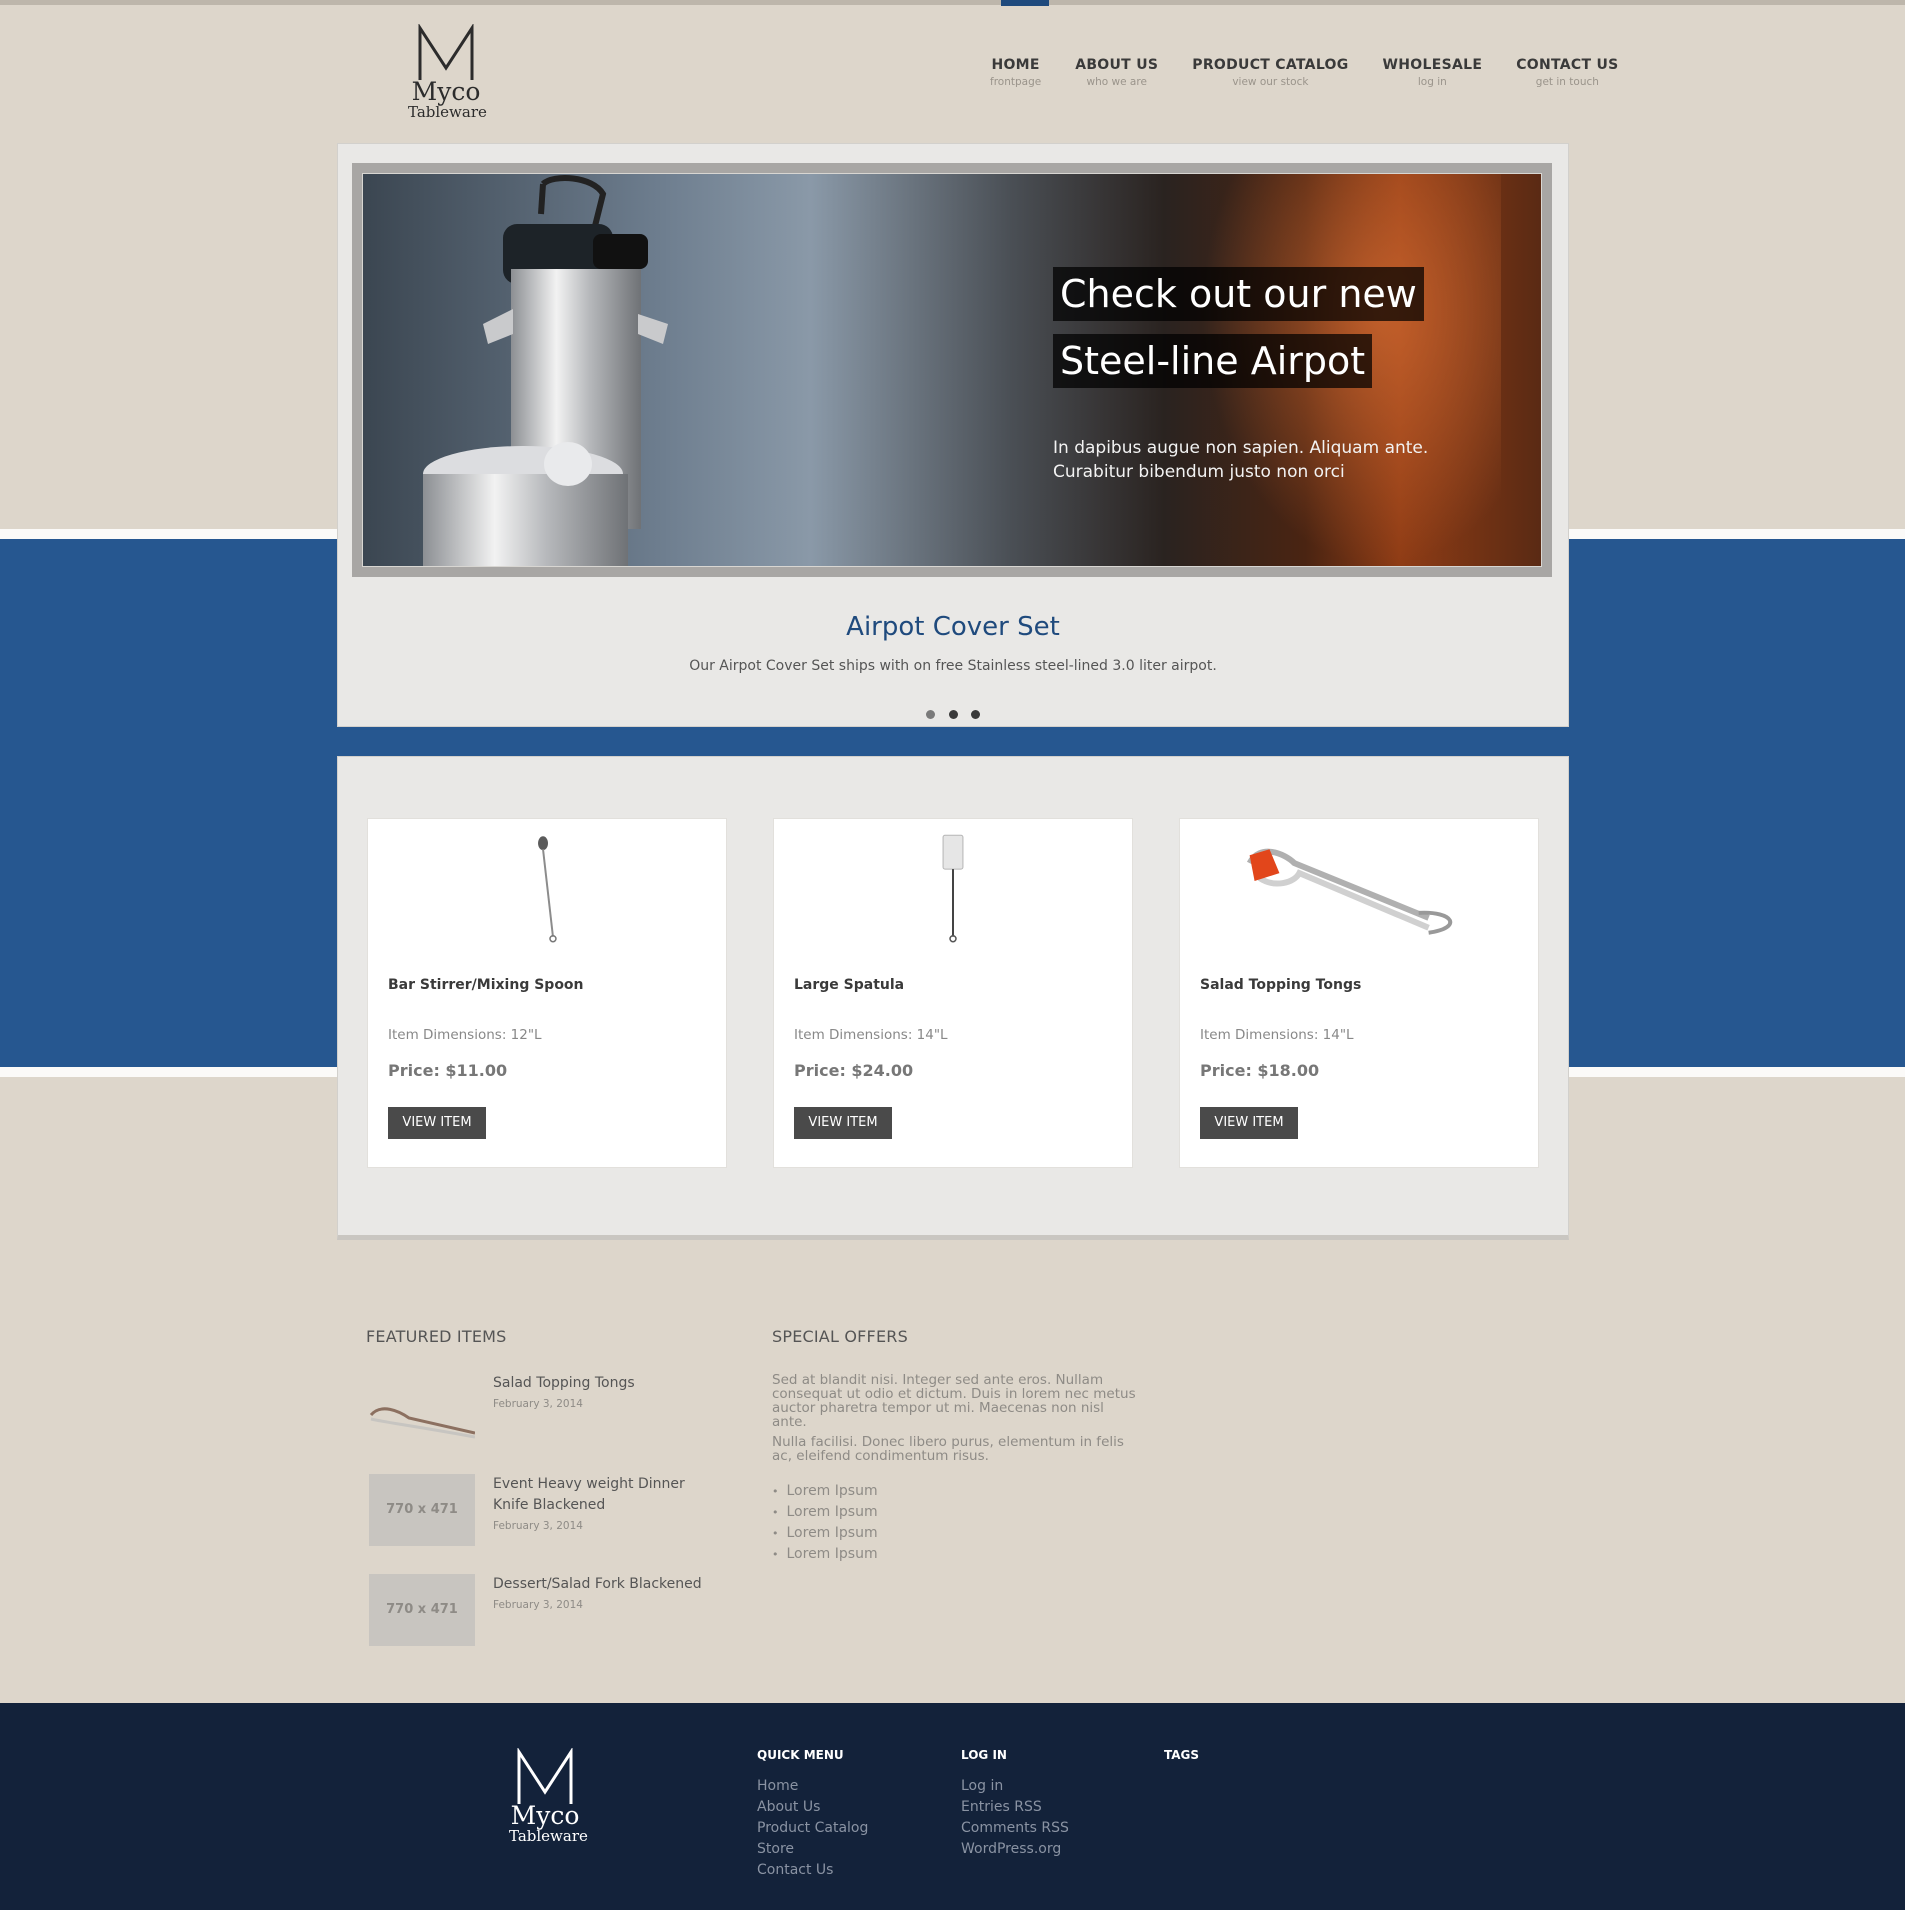  I want to click on login-heading: LOG IN, so click(984, 1755).